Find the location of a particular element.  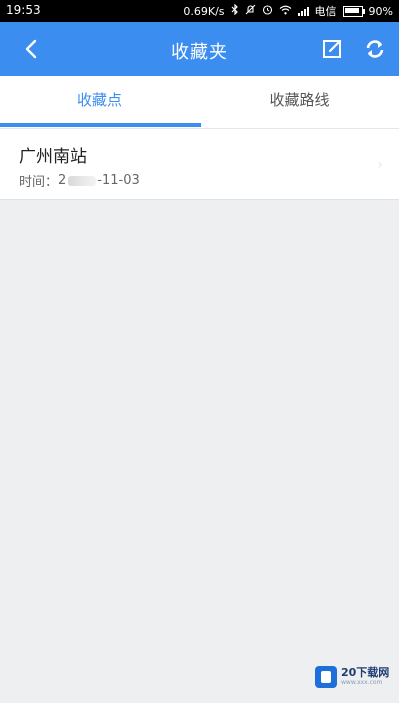

place-name: 广州南站 is located at coordinates (53, 157).